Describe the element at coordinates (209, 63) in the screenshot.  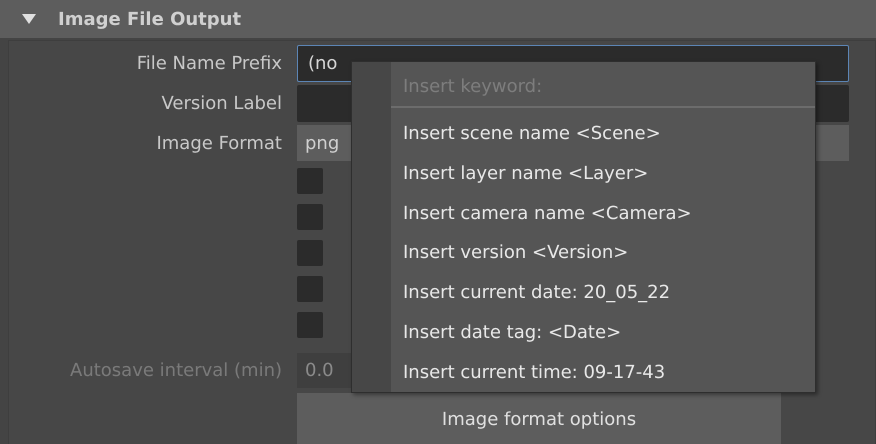
I see `field-label: File Name Prefix` at that location.